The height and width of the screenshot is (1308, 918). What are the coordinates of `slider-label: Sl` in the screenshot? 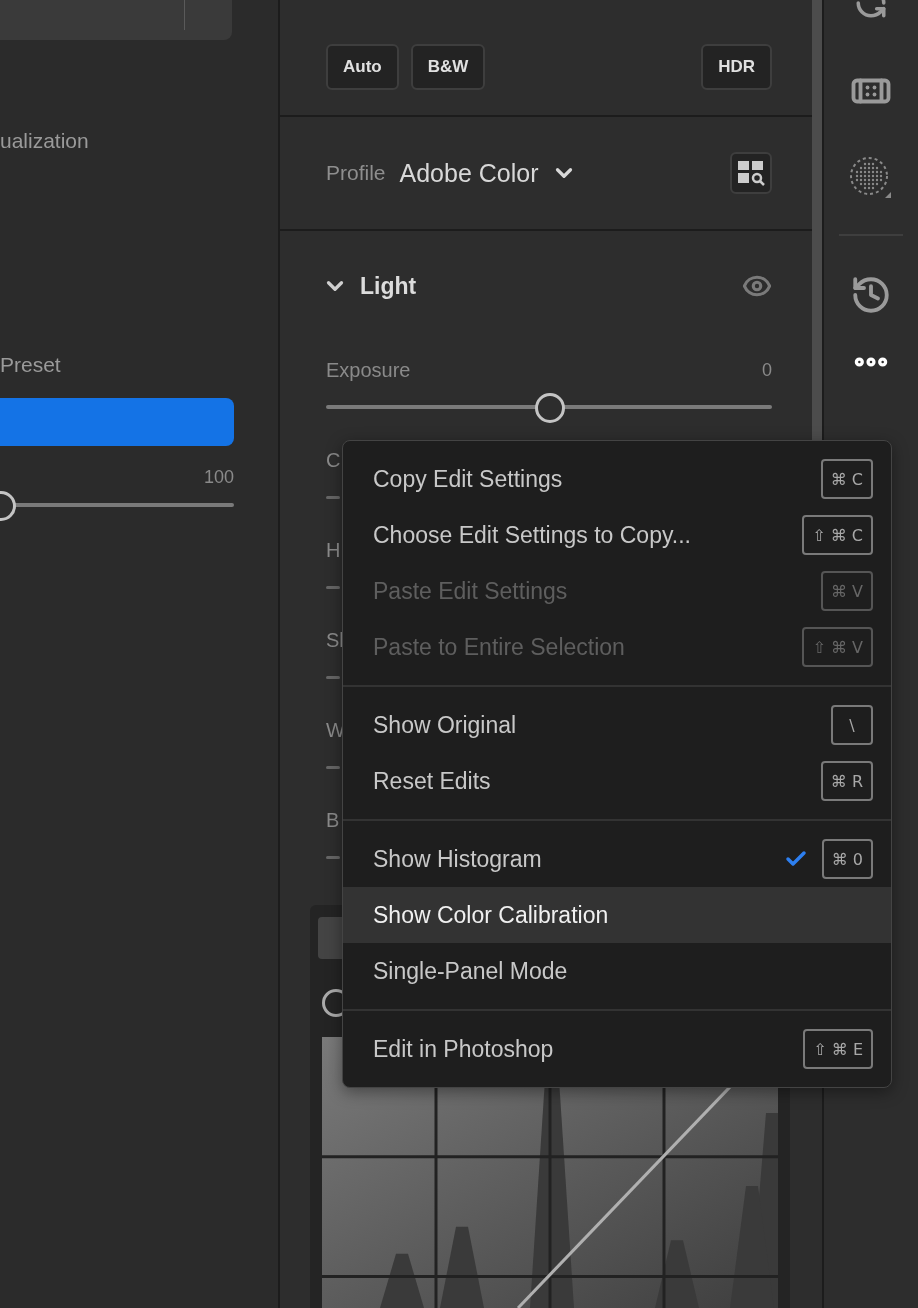 It's located at (335, 640).